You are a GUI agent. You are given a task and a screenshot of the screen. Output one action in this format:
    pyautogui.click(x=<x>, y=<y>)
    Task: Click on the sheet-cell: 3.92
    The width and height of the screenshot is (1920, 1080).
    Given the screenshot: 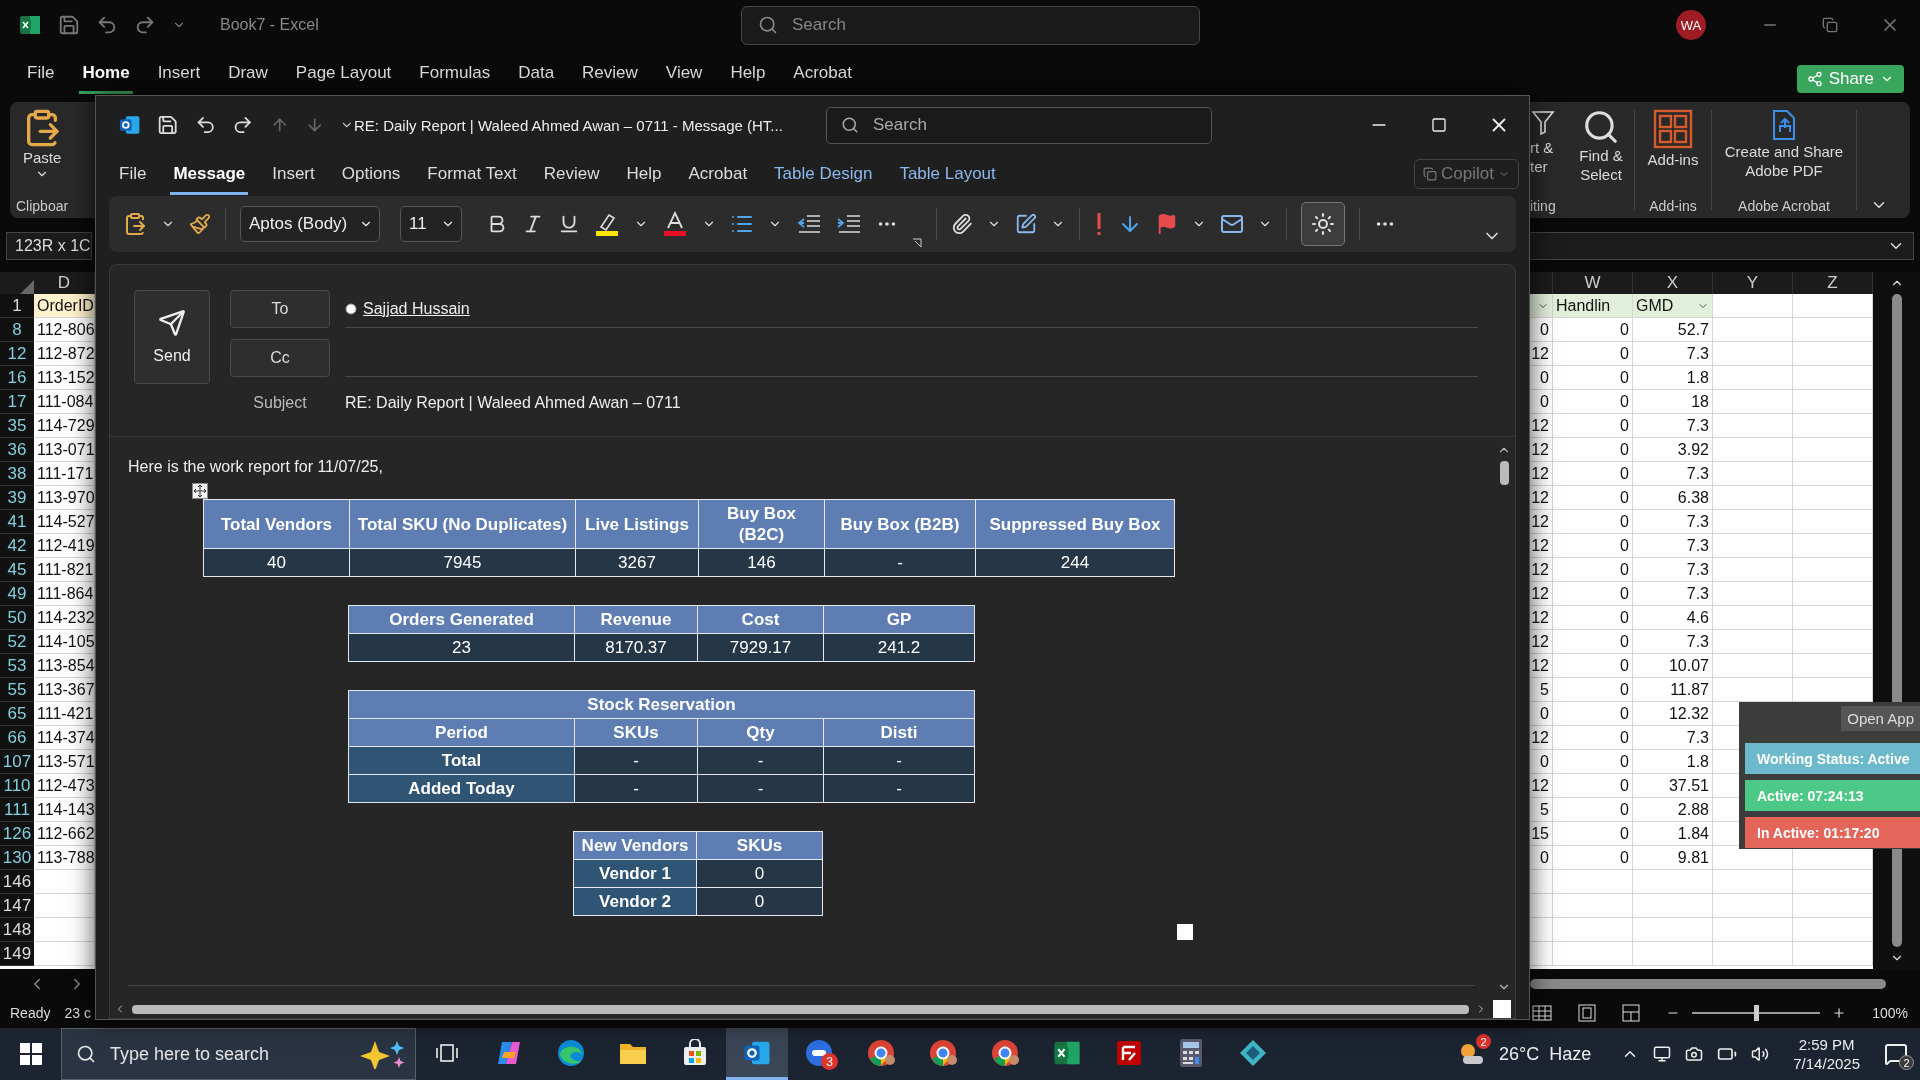 What is the action you would take?
    pyautogui.click(x=1673, y=450)
    